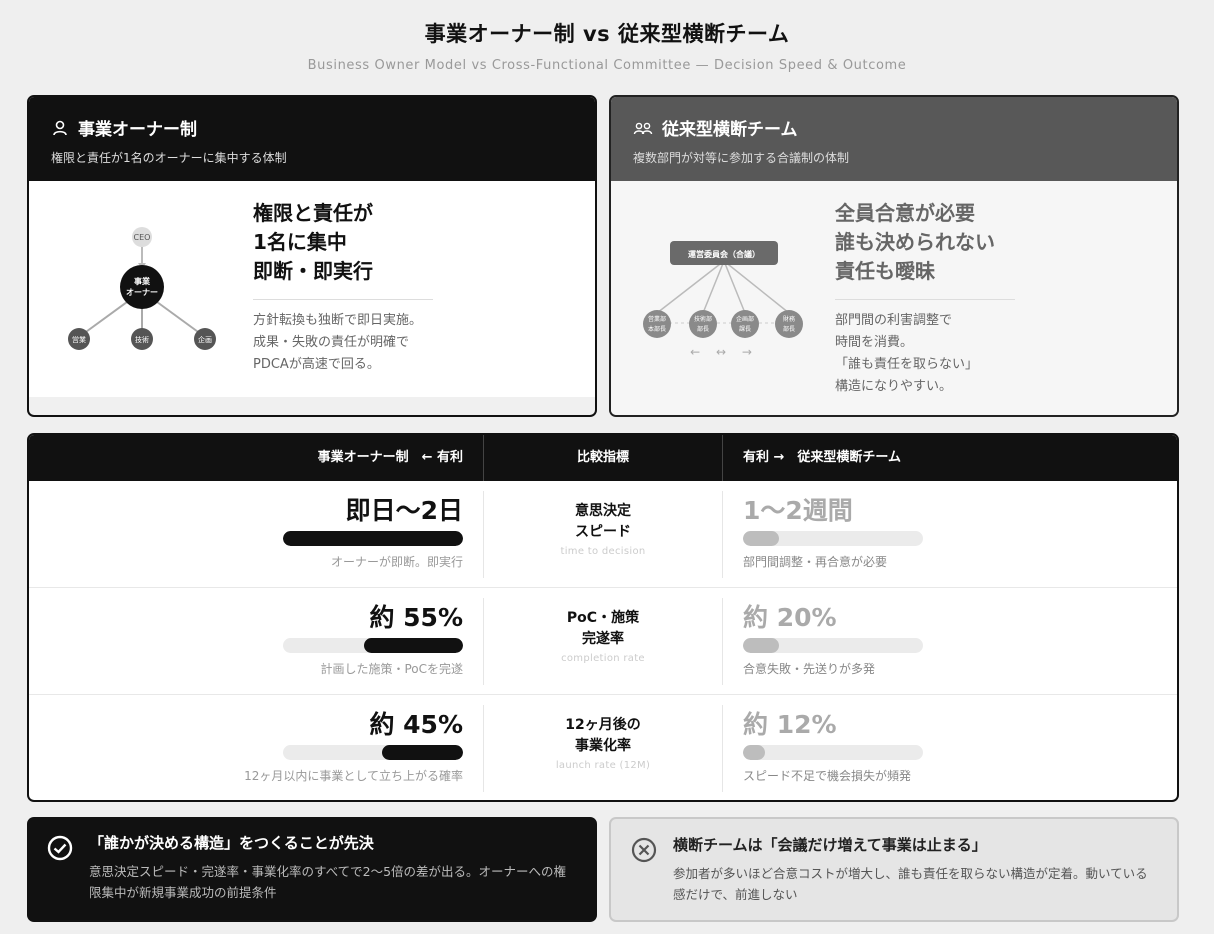  What do you see at coordinates (60, 127) in the screenshot?
I see `person-icon` at bounding box center [60, 127].